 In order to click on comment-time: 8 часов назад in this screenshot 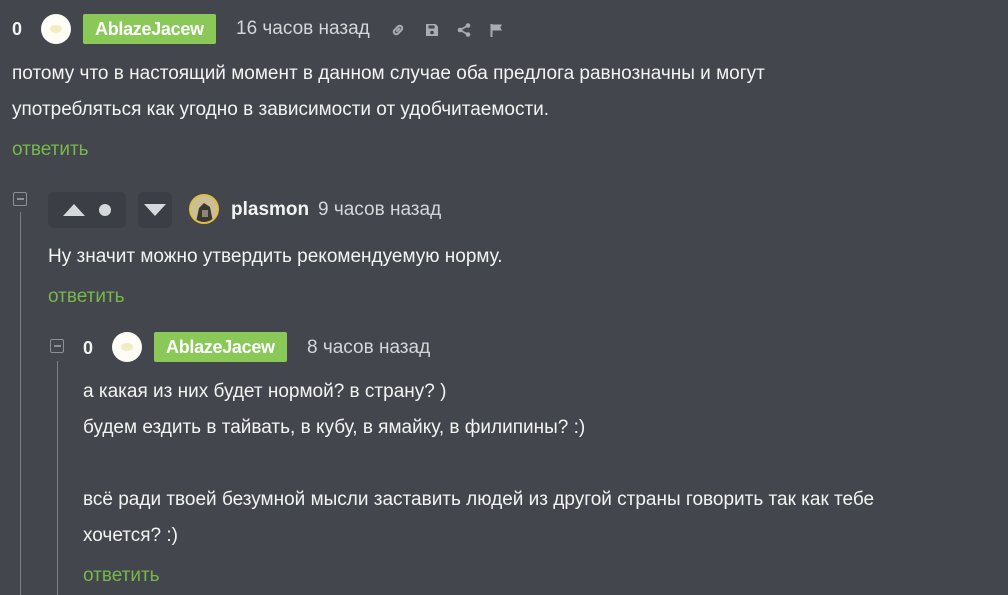, I will do `click(368, 348)`.